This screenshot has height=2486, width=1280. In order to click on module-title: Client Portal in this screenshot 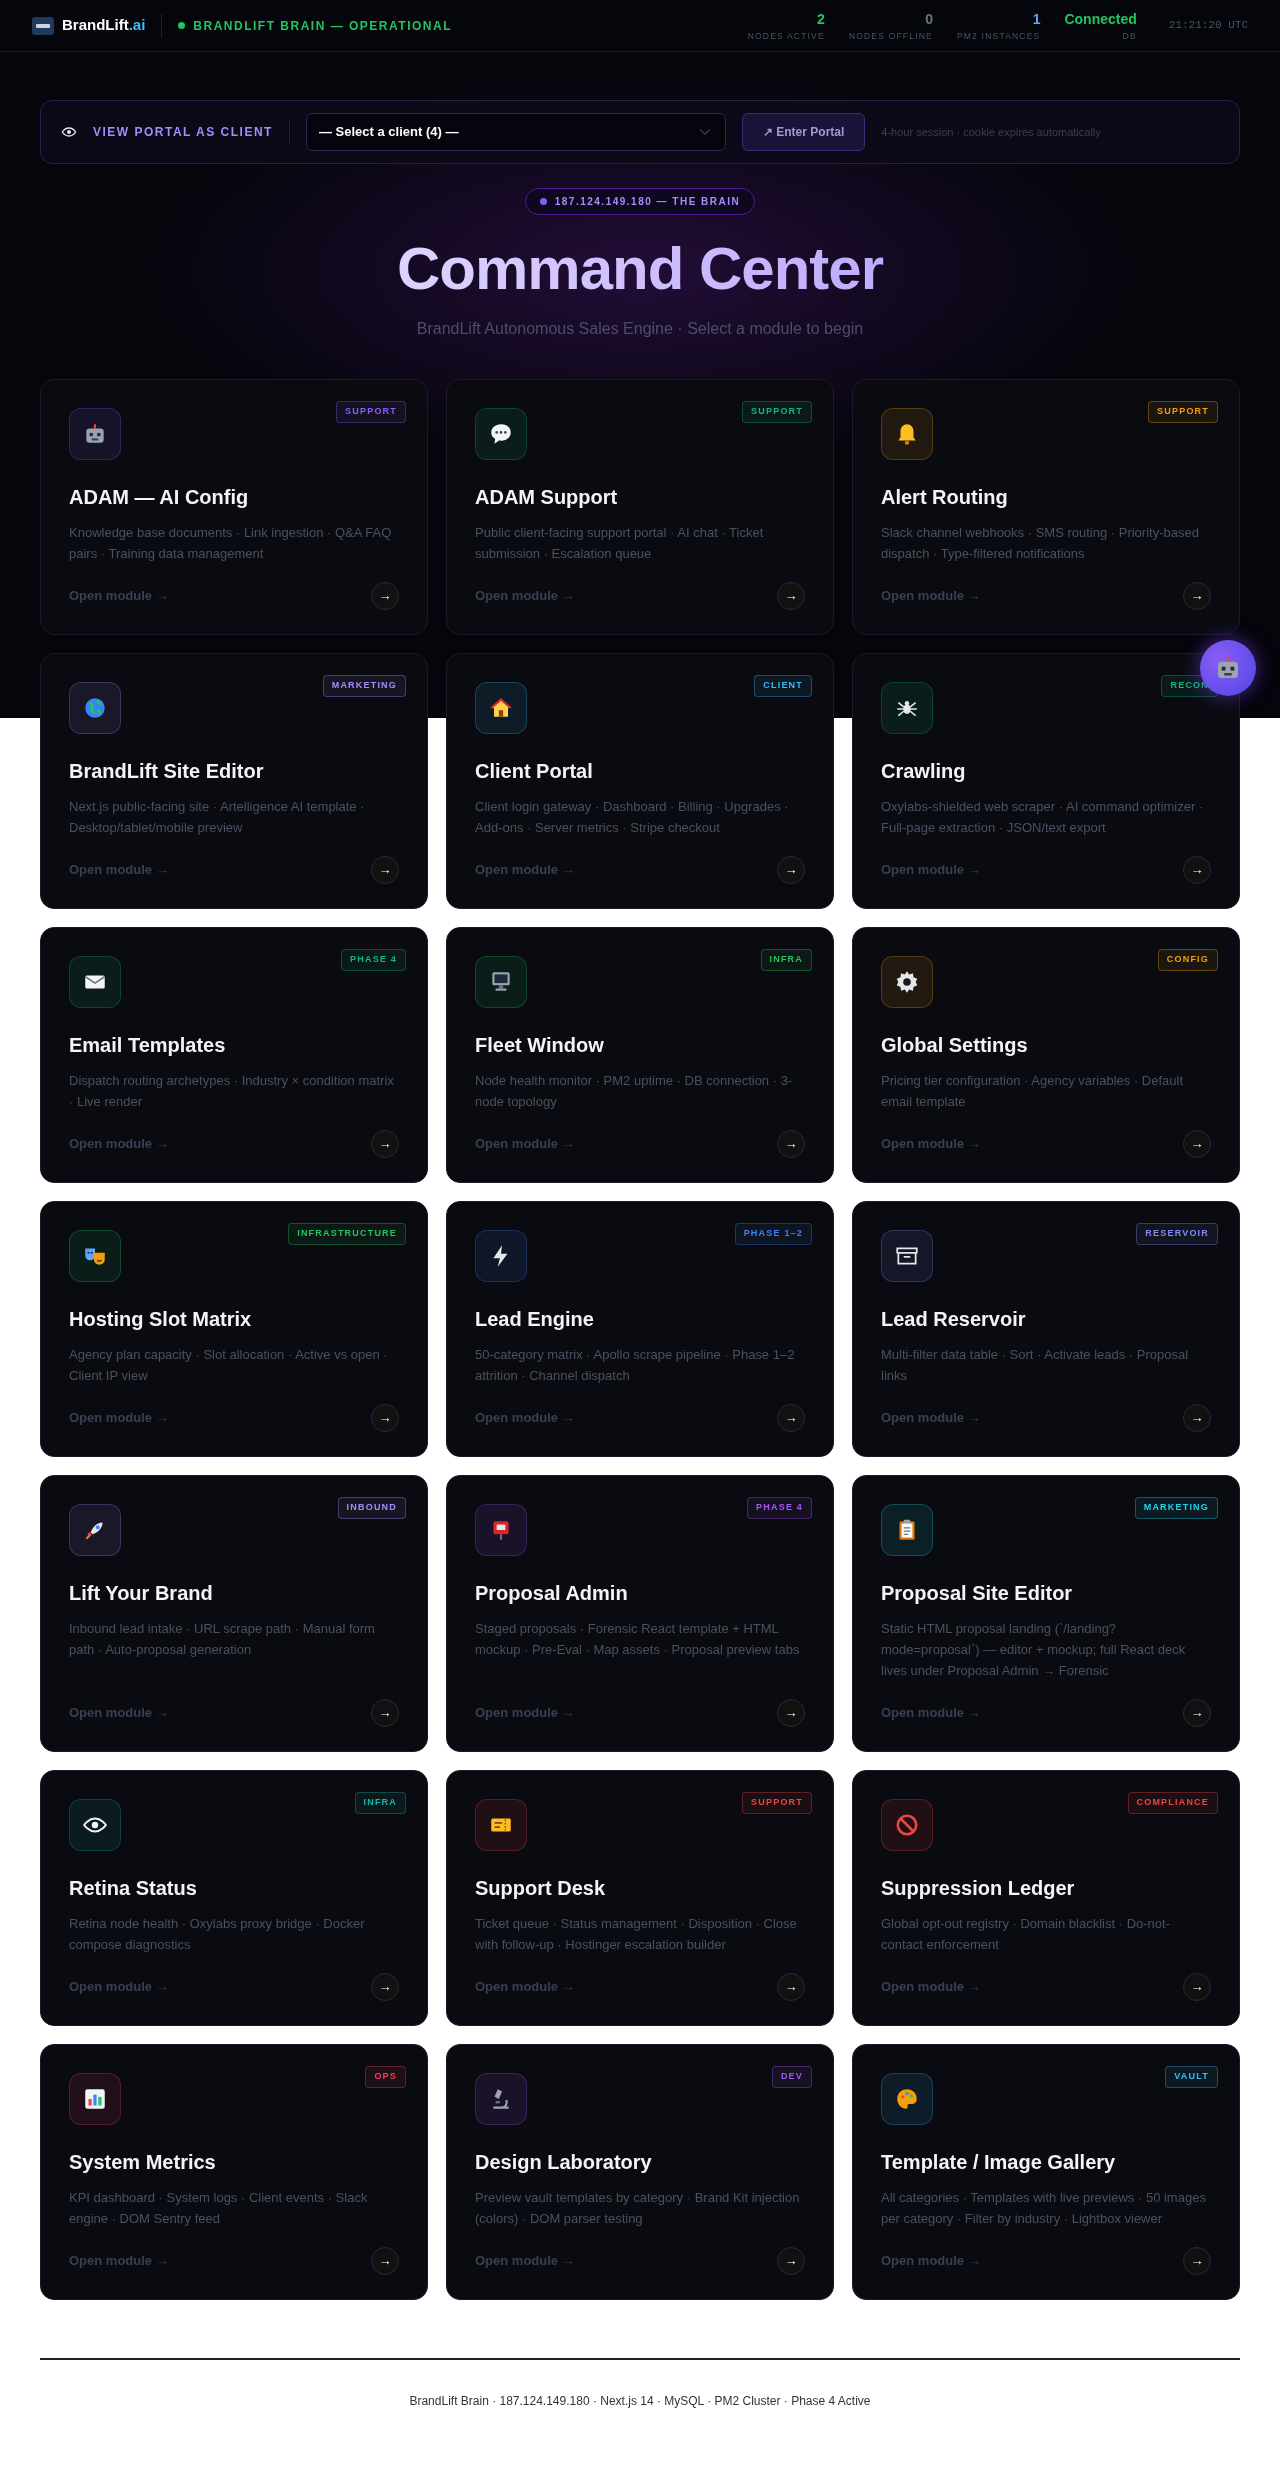, I will do `click(534, 771)`.